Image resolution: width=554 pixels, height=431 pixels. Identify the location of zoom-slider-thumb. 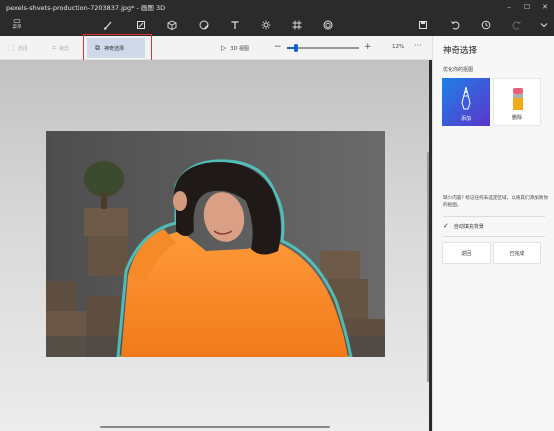
(296, 48).